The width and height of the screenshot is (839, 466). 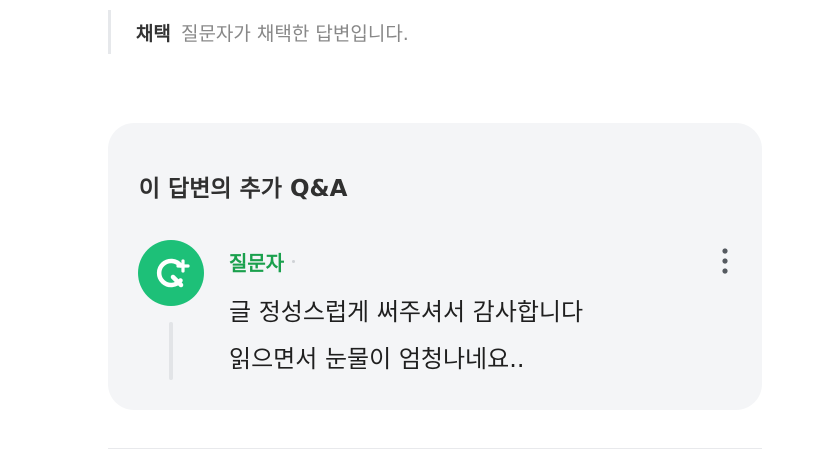 I want to click on adopted-tag: 채택, so click(x=153, y=33).